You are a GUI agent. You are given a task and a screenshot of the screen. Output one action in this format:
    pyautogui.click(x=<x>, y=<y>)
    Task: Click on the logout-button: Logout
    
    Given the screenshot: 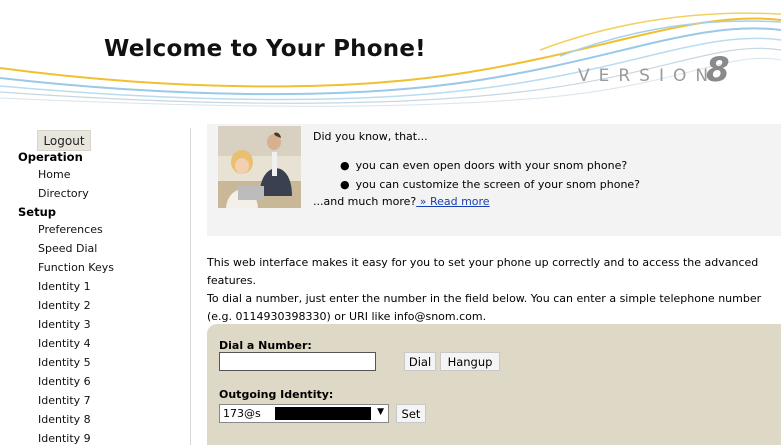 What is the action you would take?
    pyautogui.click(x=64, y=140)
    